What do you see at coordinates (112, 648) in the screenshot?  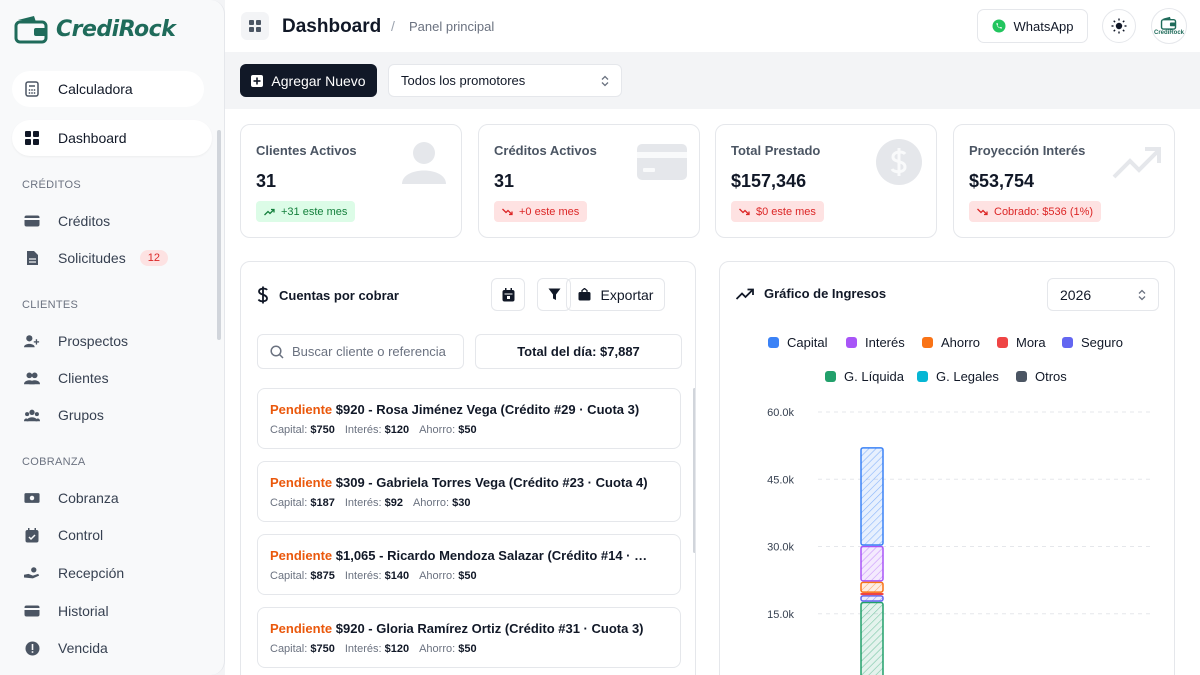 I see `sidebar-item-vencida: Vencida` at bounding box center [112, 648].